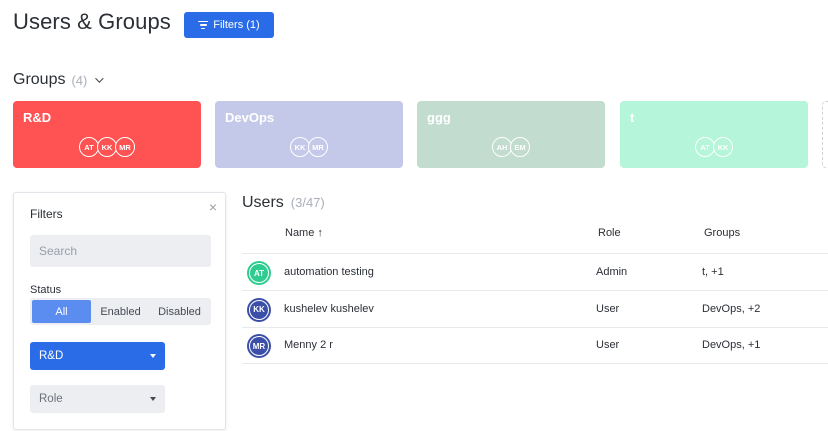 This screenshot has height=431, width=828. I want to click on group-card-name: t, so click(632, 117).